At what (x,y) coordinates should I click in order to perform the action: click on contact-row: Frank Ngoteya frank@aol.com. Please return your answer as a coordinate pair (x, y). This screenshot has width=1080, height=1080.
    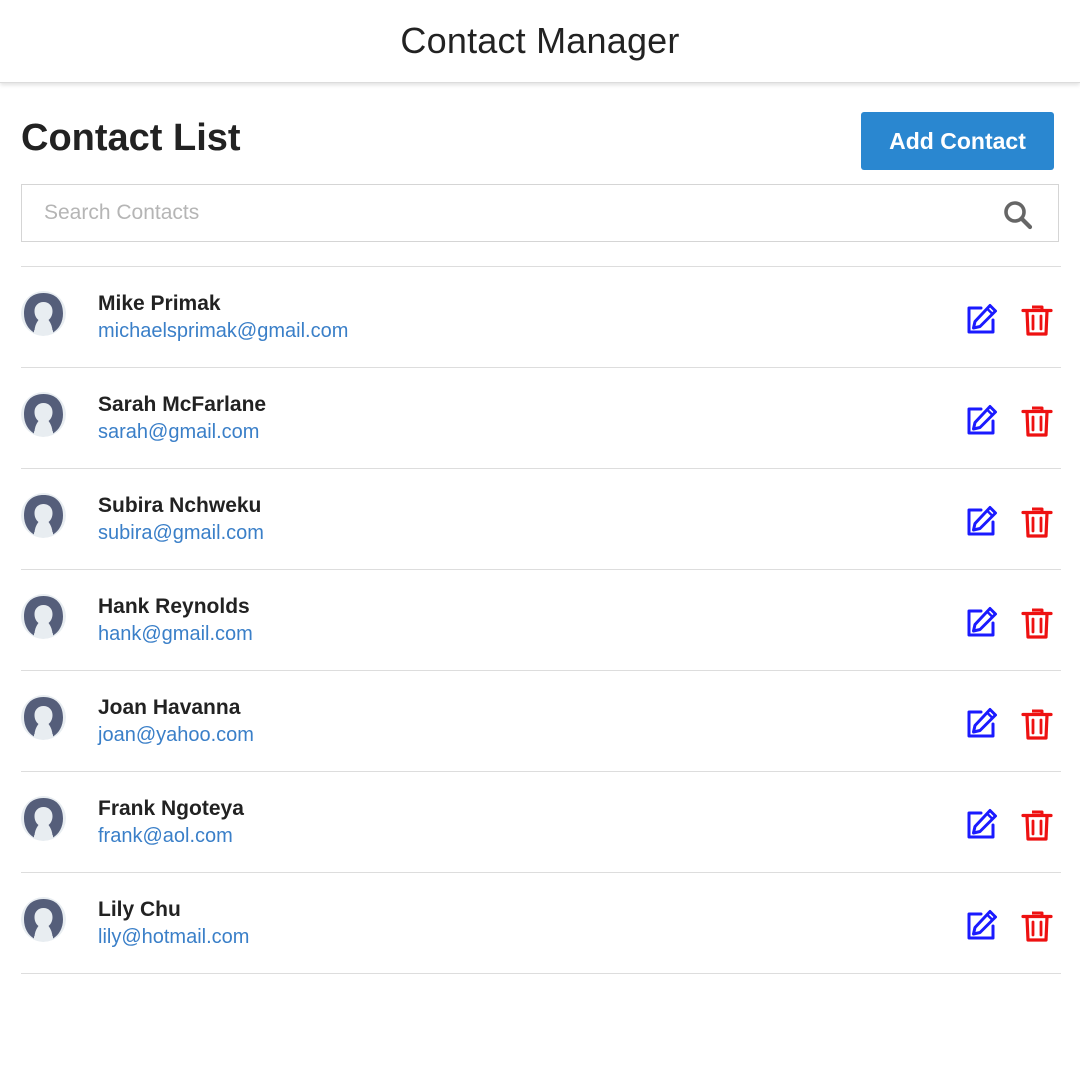
    Looking at the image, I should click on (541, 822).